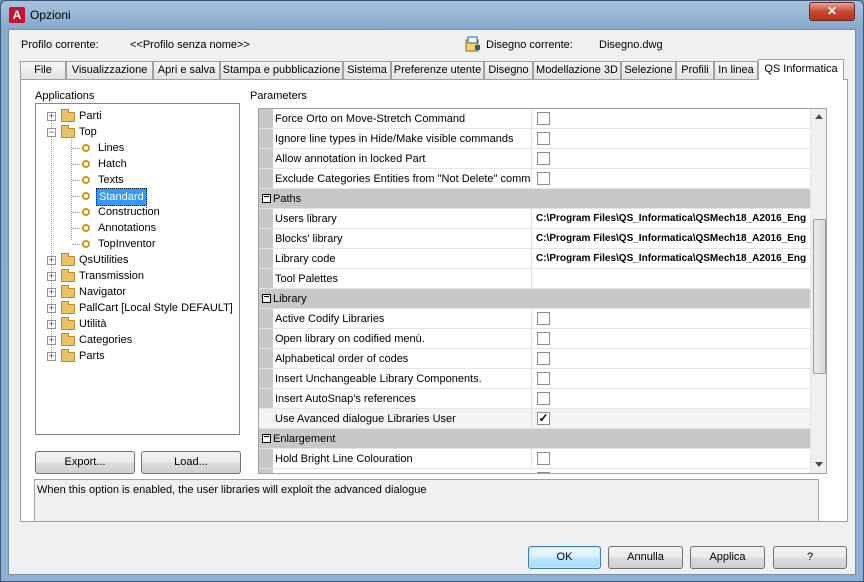 The height and width of the screenshot is (582, 864). What do you see at coordinates (819, 116) in the screenshot?
I see `scroll-up-icon` at bounding box center [819, 116].